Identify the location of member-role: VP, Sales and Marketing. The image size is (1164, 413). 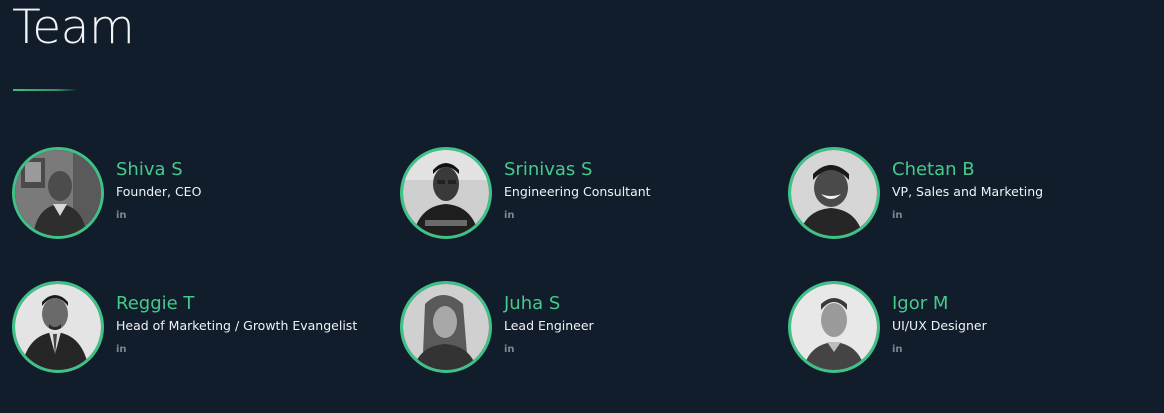
(968, 191).